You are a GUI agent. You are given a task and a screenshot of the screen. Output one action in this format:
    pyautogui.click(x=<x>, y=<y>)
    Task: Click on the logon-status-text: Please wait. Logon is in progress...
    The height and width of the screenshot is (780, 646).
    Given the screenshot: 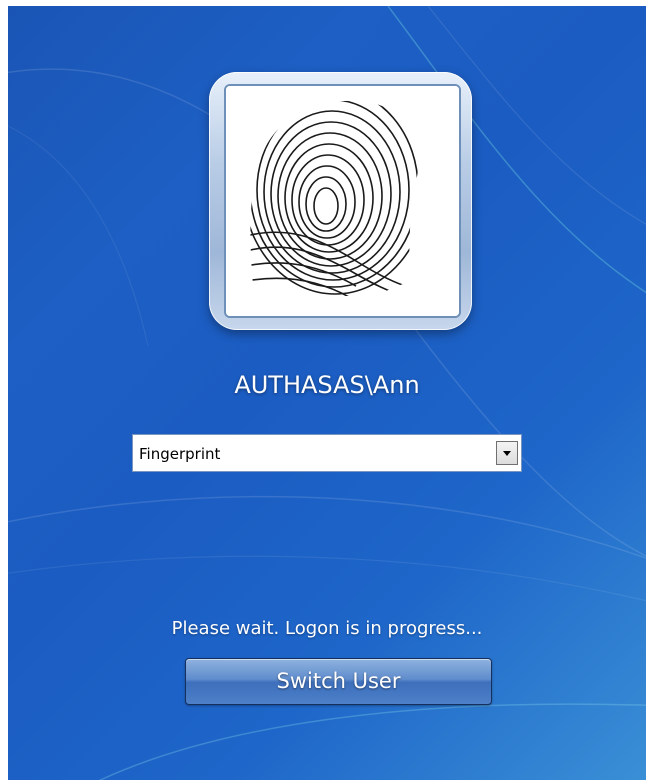 What is the action you would take?
    pyautogui.click(x=327, y=628)
    